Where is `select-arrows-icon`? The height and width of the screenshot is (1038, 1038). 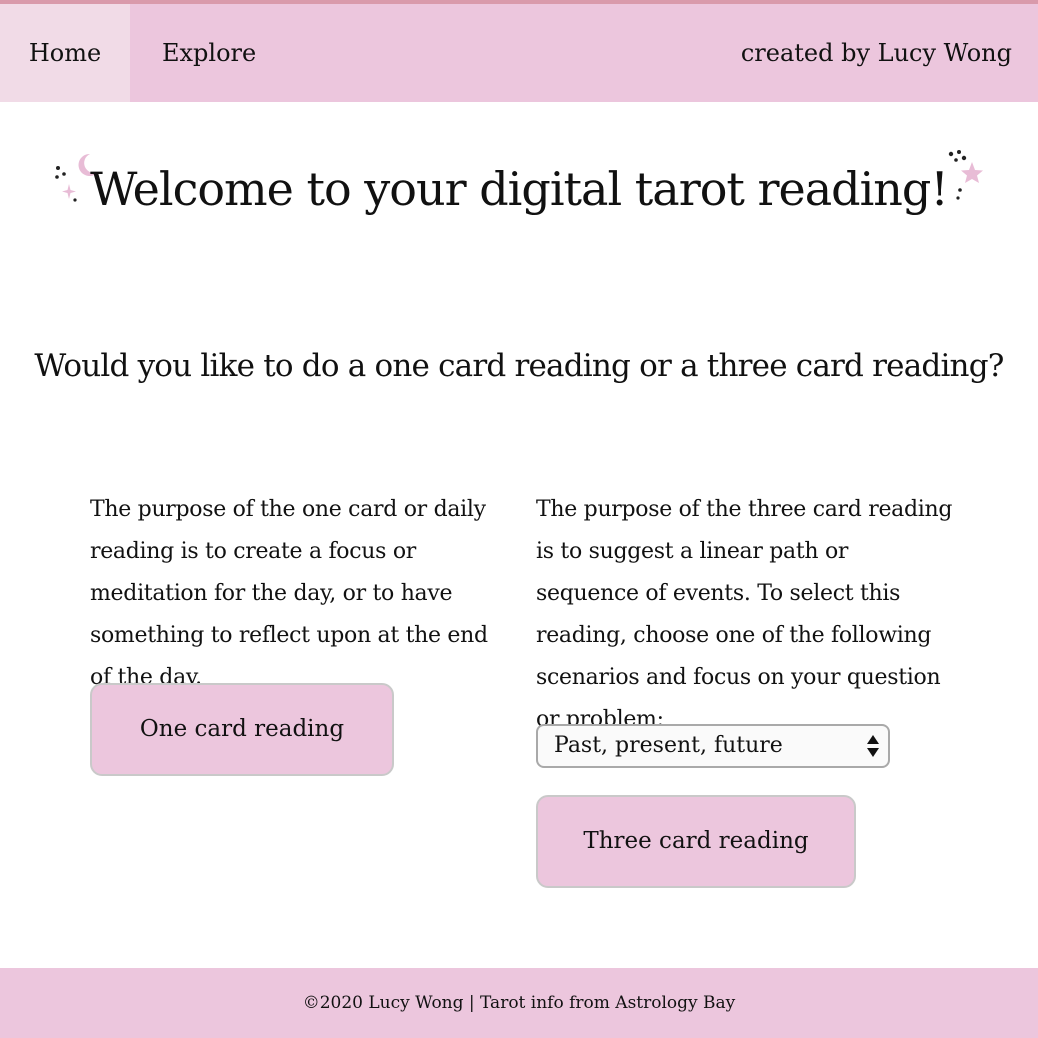
select-arrows-icon is located at coordinates (873, 746).